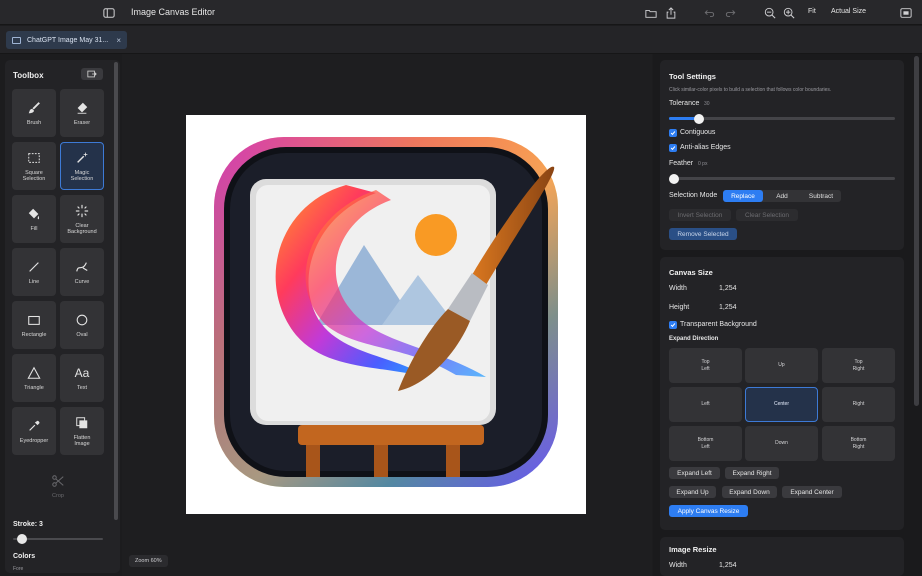  What do you see at coordinates (709, 12) in the screenshot?
I see `undo-icon` at bounding box center [709, 12].